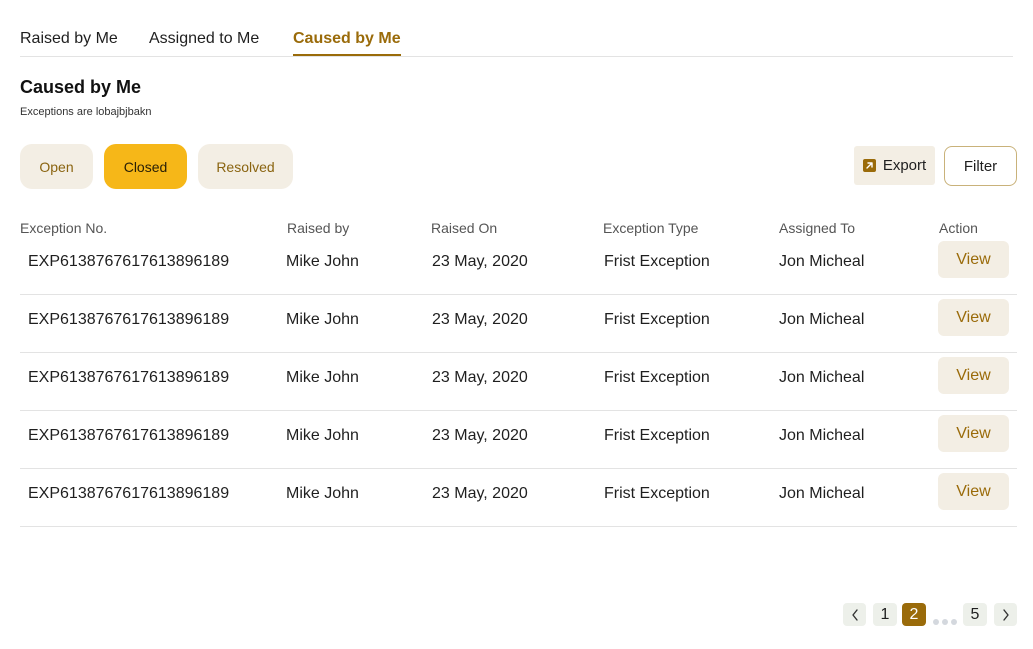 The image size is (1033, 649). I want to click on tab-assigned-to-me: Assigned to Me, so click(204, 42).